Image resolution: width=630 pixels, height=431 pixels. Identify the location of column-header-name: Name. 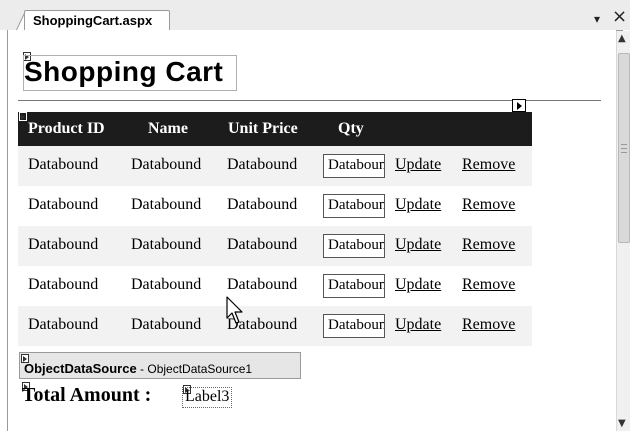
(168, 128).